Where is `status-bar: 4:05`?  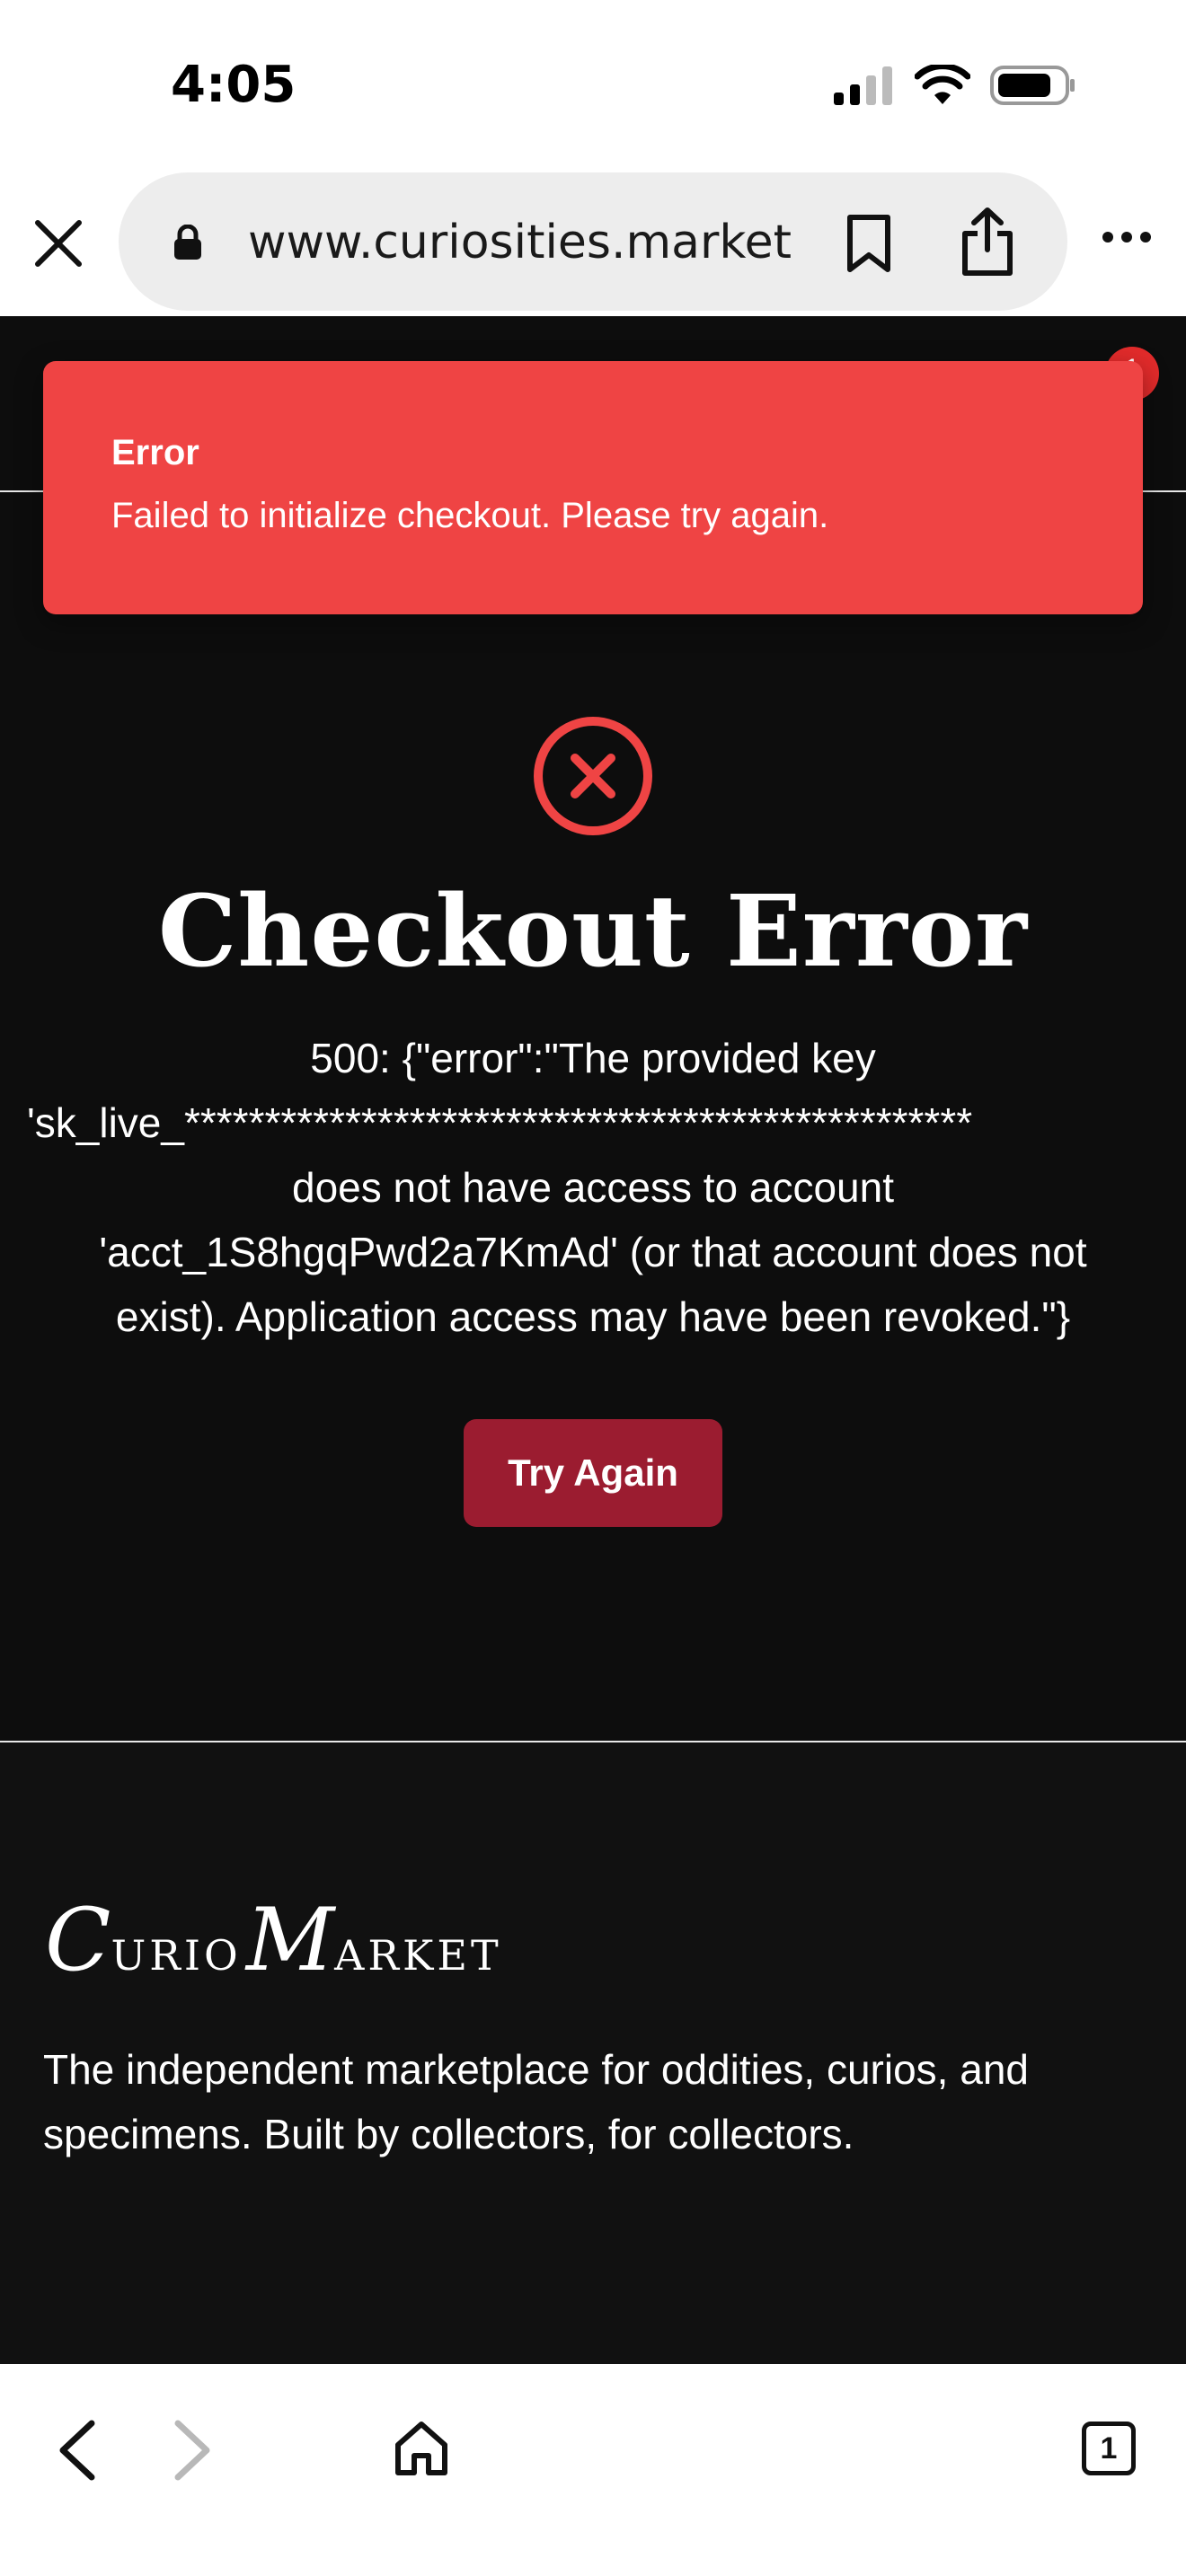
status-bar: 4:05 is located at coordinates (593, 85).